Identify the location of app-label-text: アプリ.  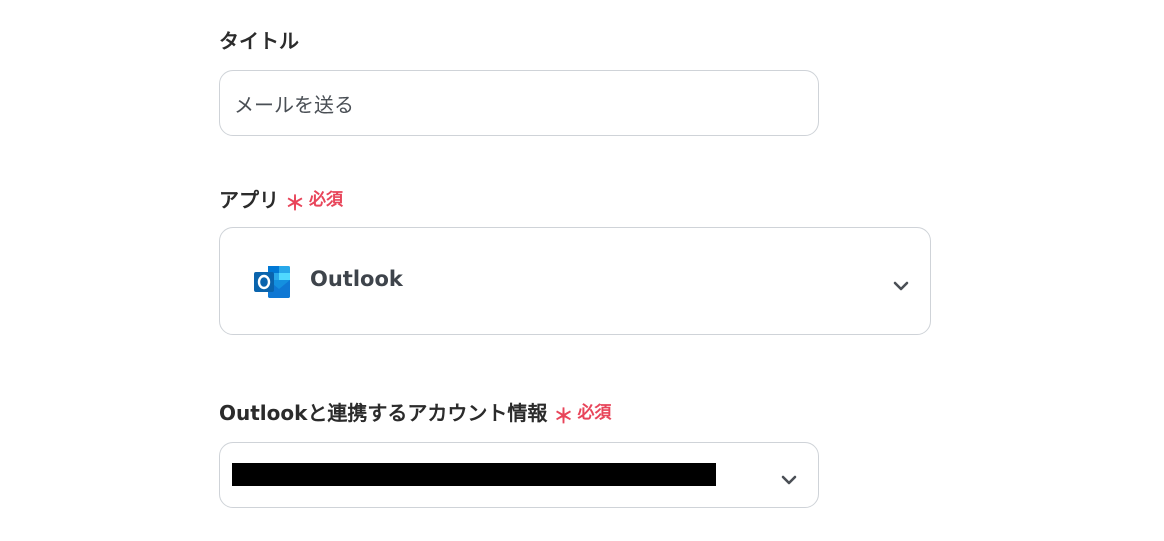
(249, 200).